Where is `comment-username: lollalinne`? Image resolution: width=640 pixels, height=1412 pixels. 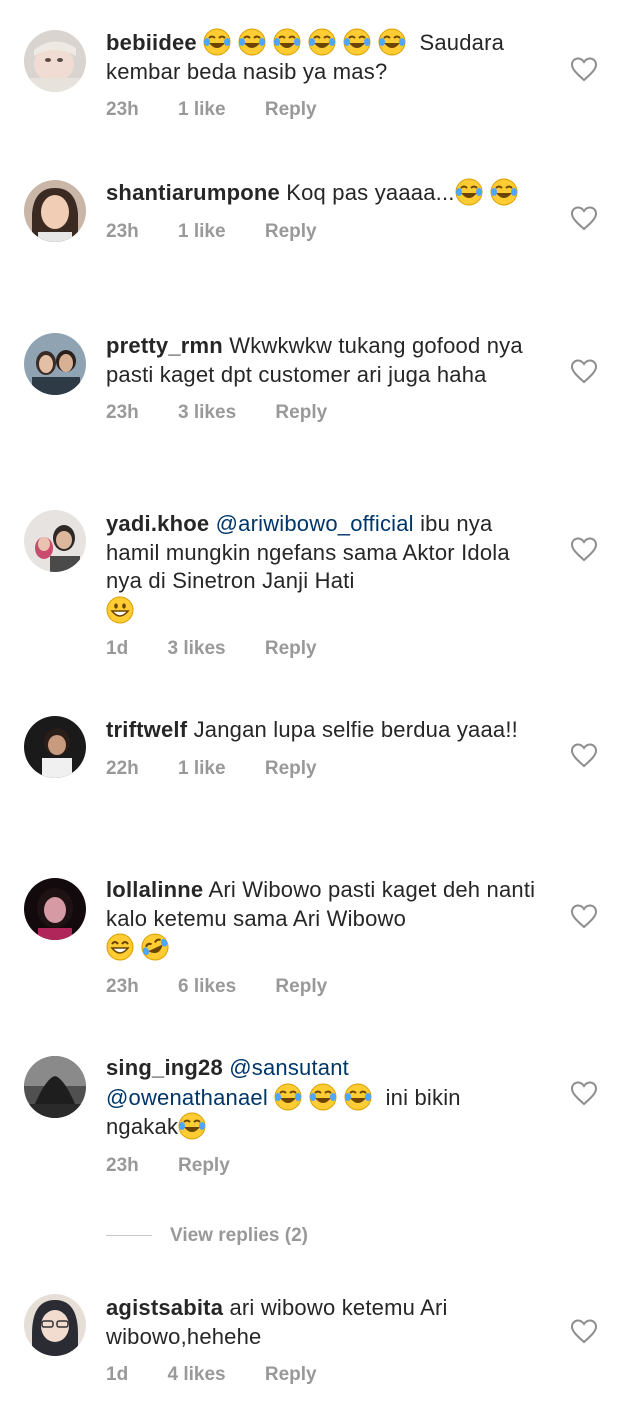
comment-username: lollalinne is located at coordinates (154, 889).